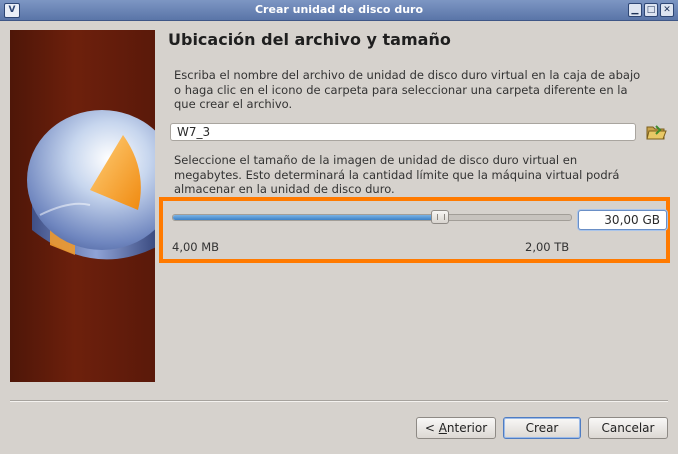 This screenshot has width=678, height=454. Describe the element at coordinates (635, 10) in the screenshot. I see `minimize-button: ▁` at that location.